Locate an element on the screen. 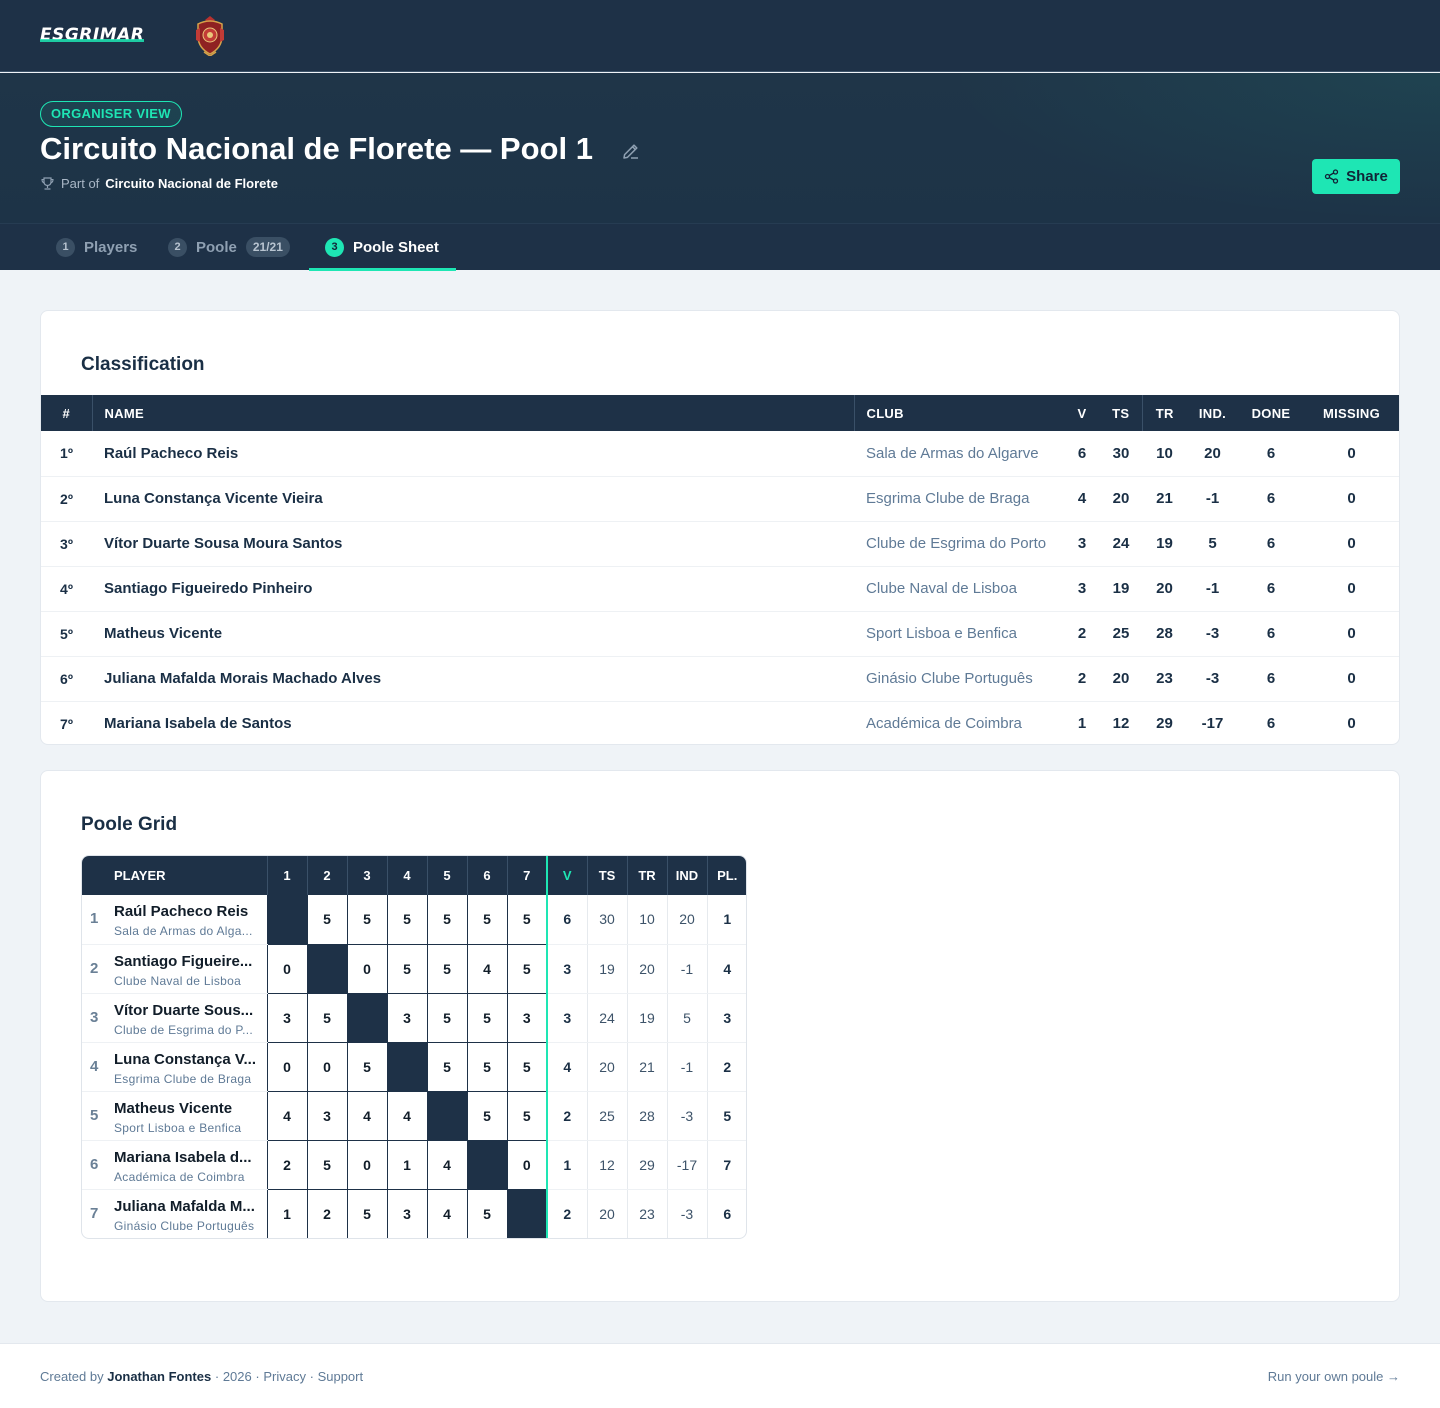 This screenshot has width=1440, height=1408. tab-poole: 2 Poole 21/21 is located at coordinates (229, 247).